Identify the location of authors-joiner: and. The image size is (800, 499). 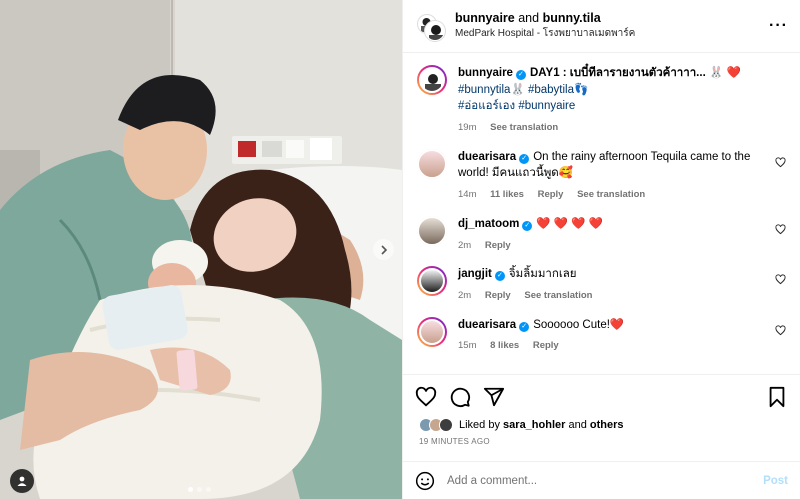
(529, 18).